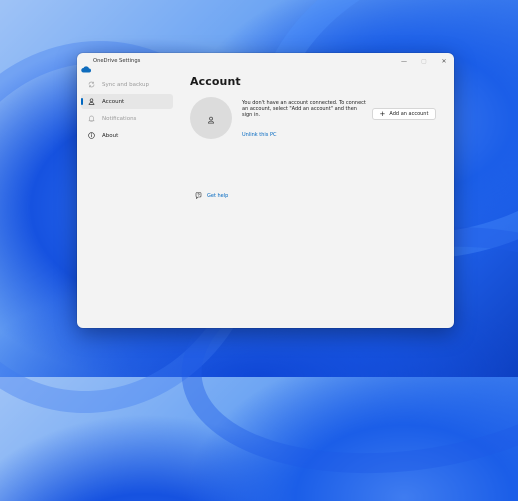  Describe the element at coordinates (86, 65) in the screenshot. I see `onedrive-cloud-icon` at that location.